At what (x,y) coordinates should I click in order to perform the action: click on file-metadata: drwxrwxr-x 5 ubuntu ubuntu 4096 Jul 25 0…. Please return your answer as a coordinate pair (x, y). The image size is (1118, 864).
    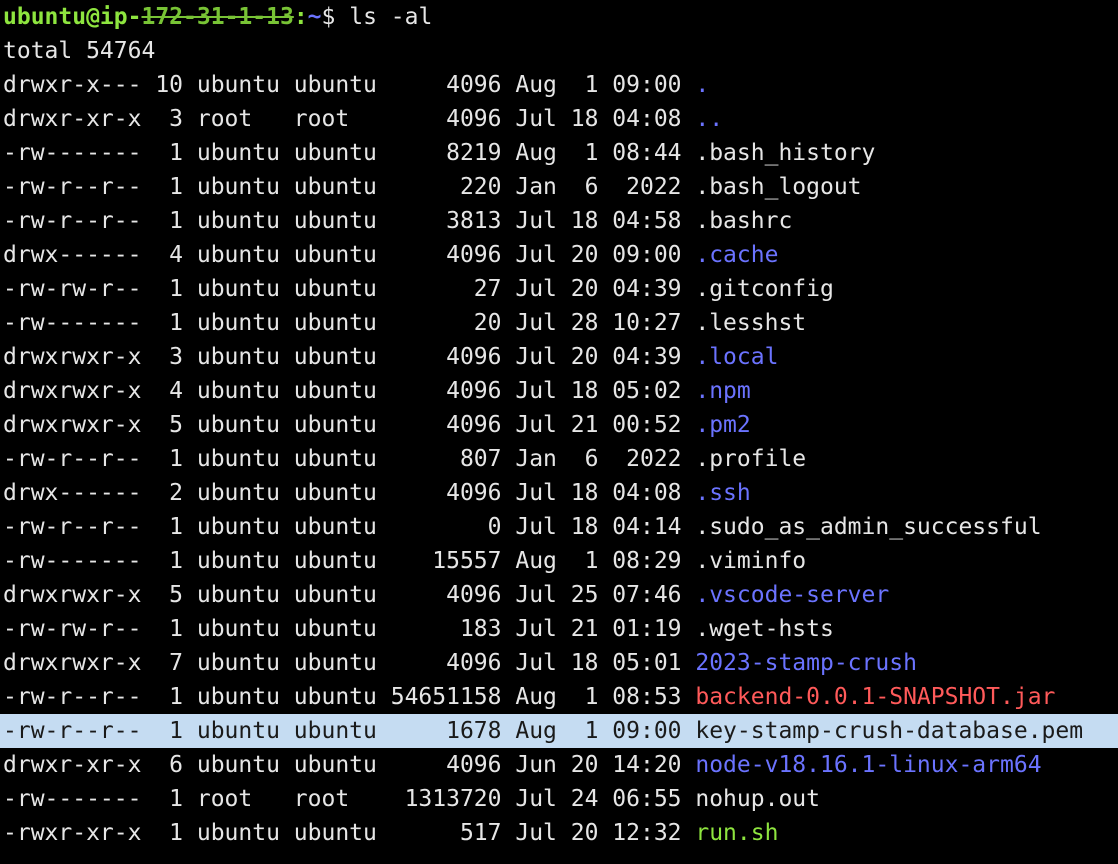
    Looking at the image, I should click on (349, 595).